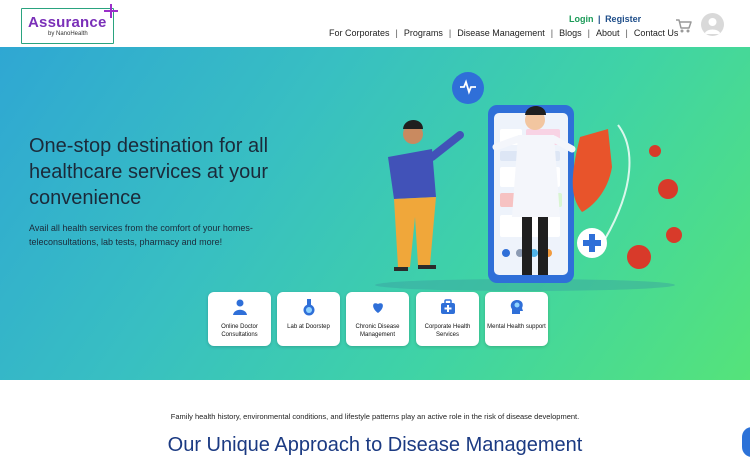 Image resolution: width=750 pixels, height=469 pixels. What do you see at coordinates (447, 319) in the screenshot?
I see `service-card-corporate-health: Corporate Health Services` at bounding box center [447, 319].